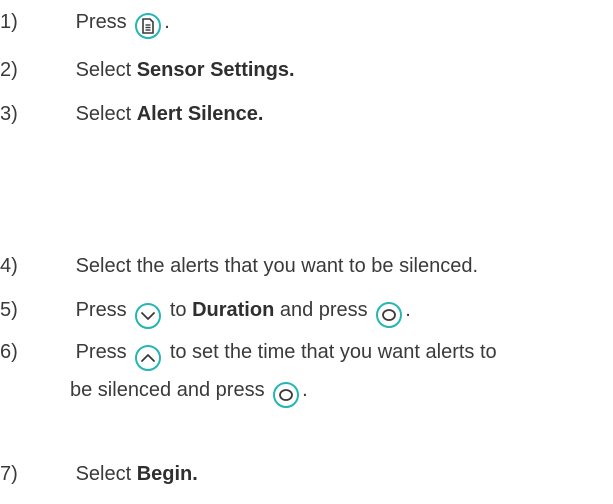  Describe the element at coordinates (215, 70) in the screenshot. I see `step-bold-term: Sensor Settings.` at that location.